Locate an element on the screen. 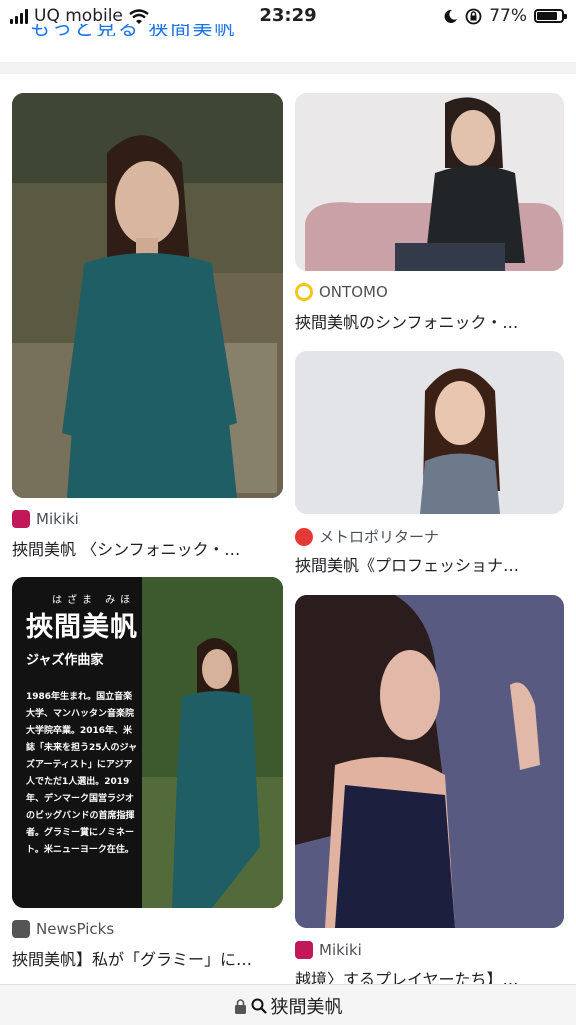 The width and height of the screenshot is (576, 1025). url-bar: 狭間美帆 is located at coordinates (288, 1004).